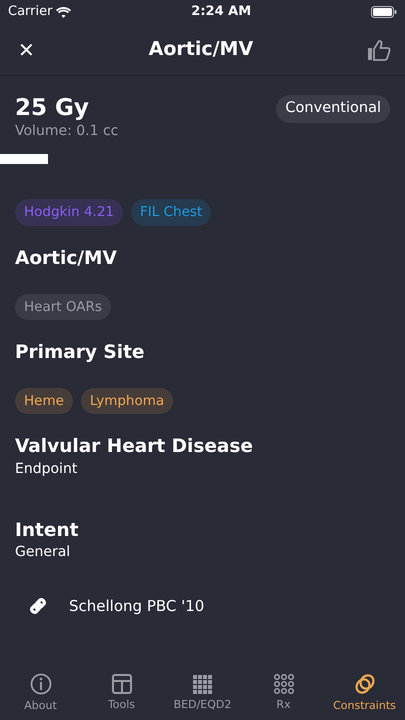 This screenshot has height=720, width=405. I want to click on section-title: Valvular Heart Disease, so click(134, 447).